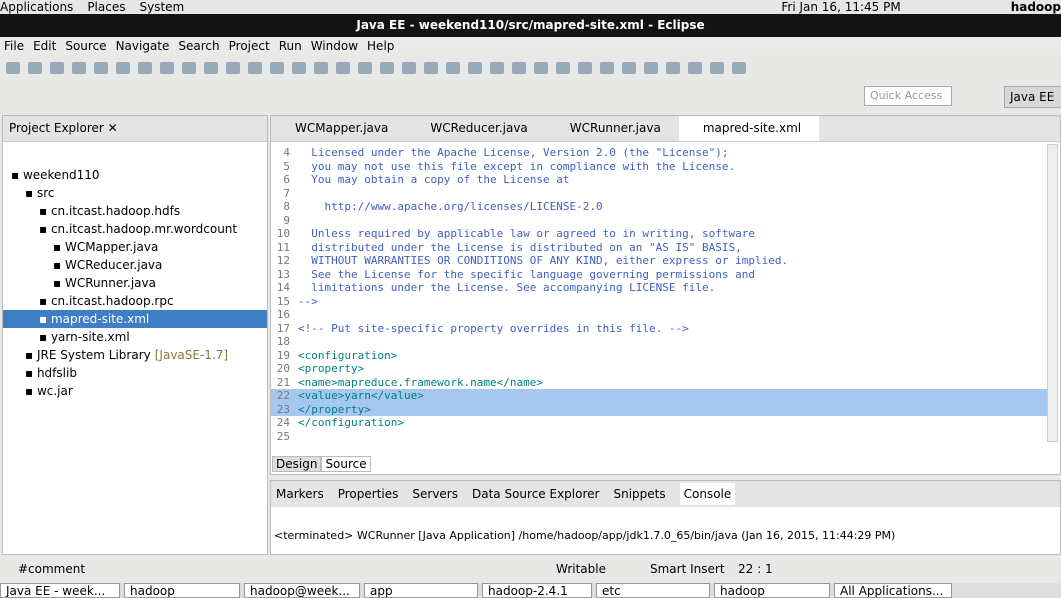 This screenshot has width=1061, height=598. Describe the element at coordinates (106, 7) in the screenshot. I see `panel-menu-places: Places` at that location.